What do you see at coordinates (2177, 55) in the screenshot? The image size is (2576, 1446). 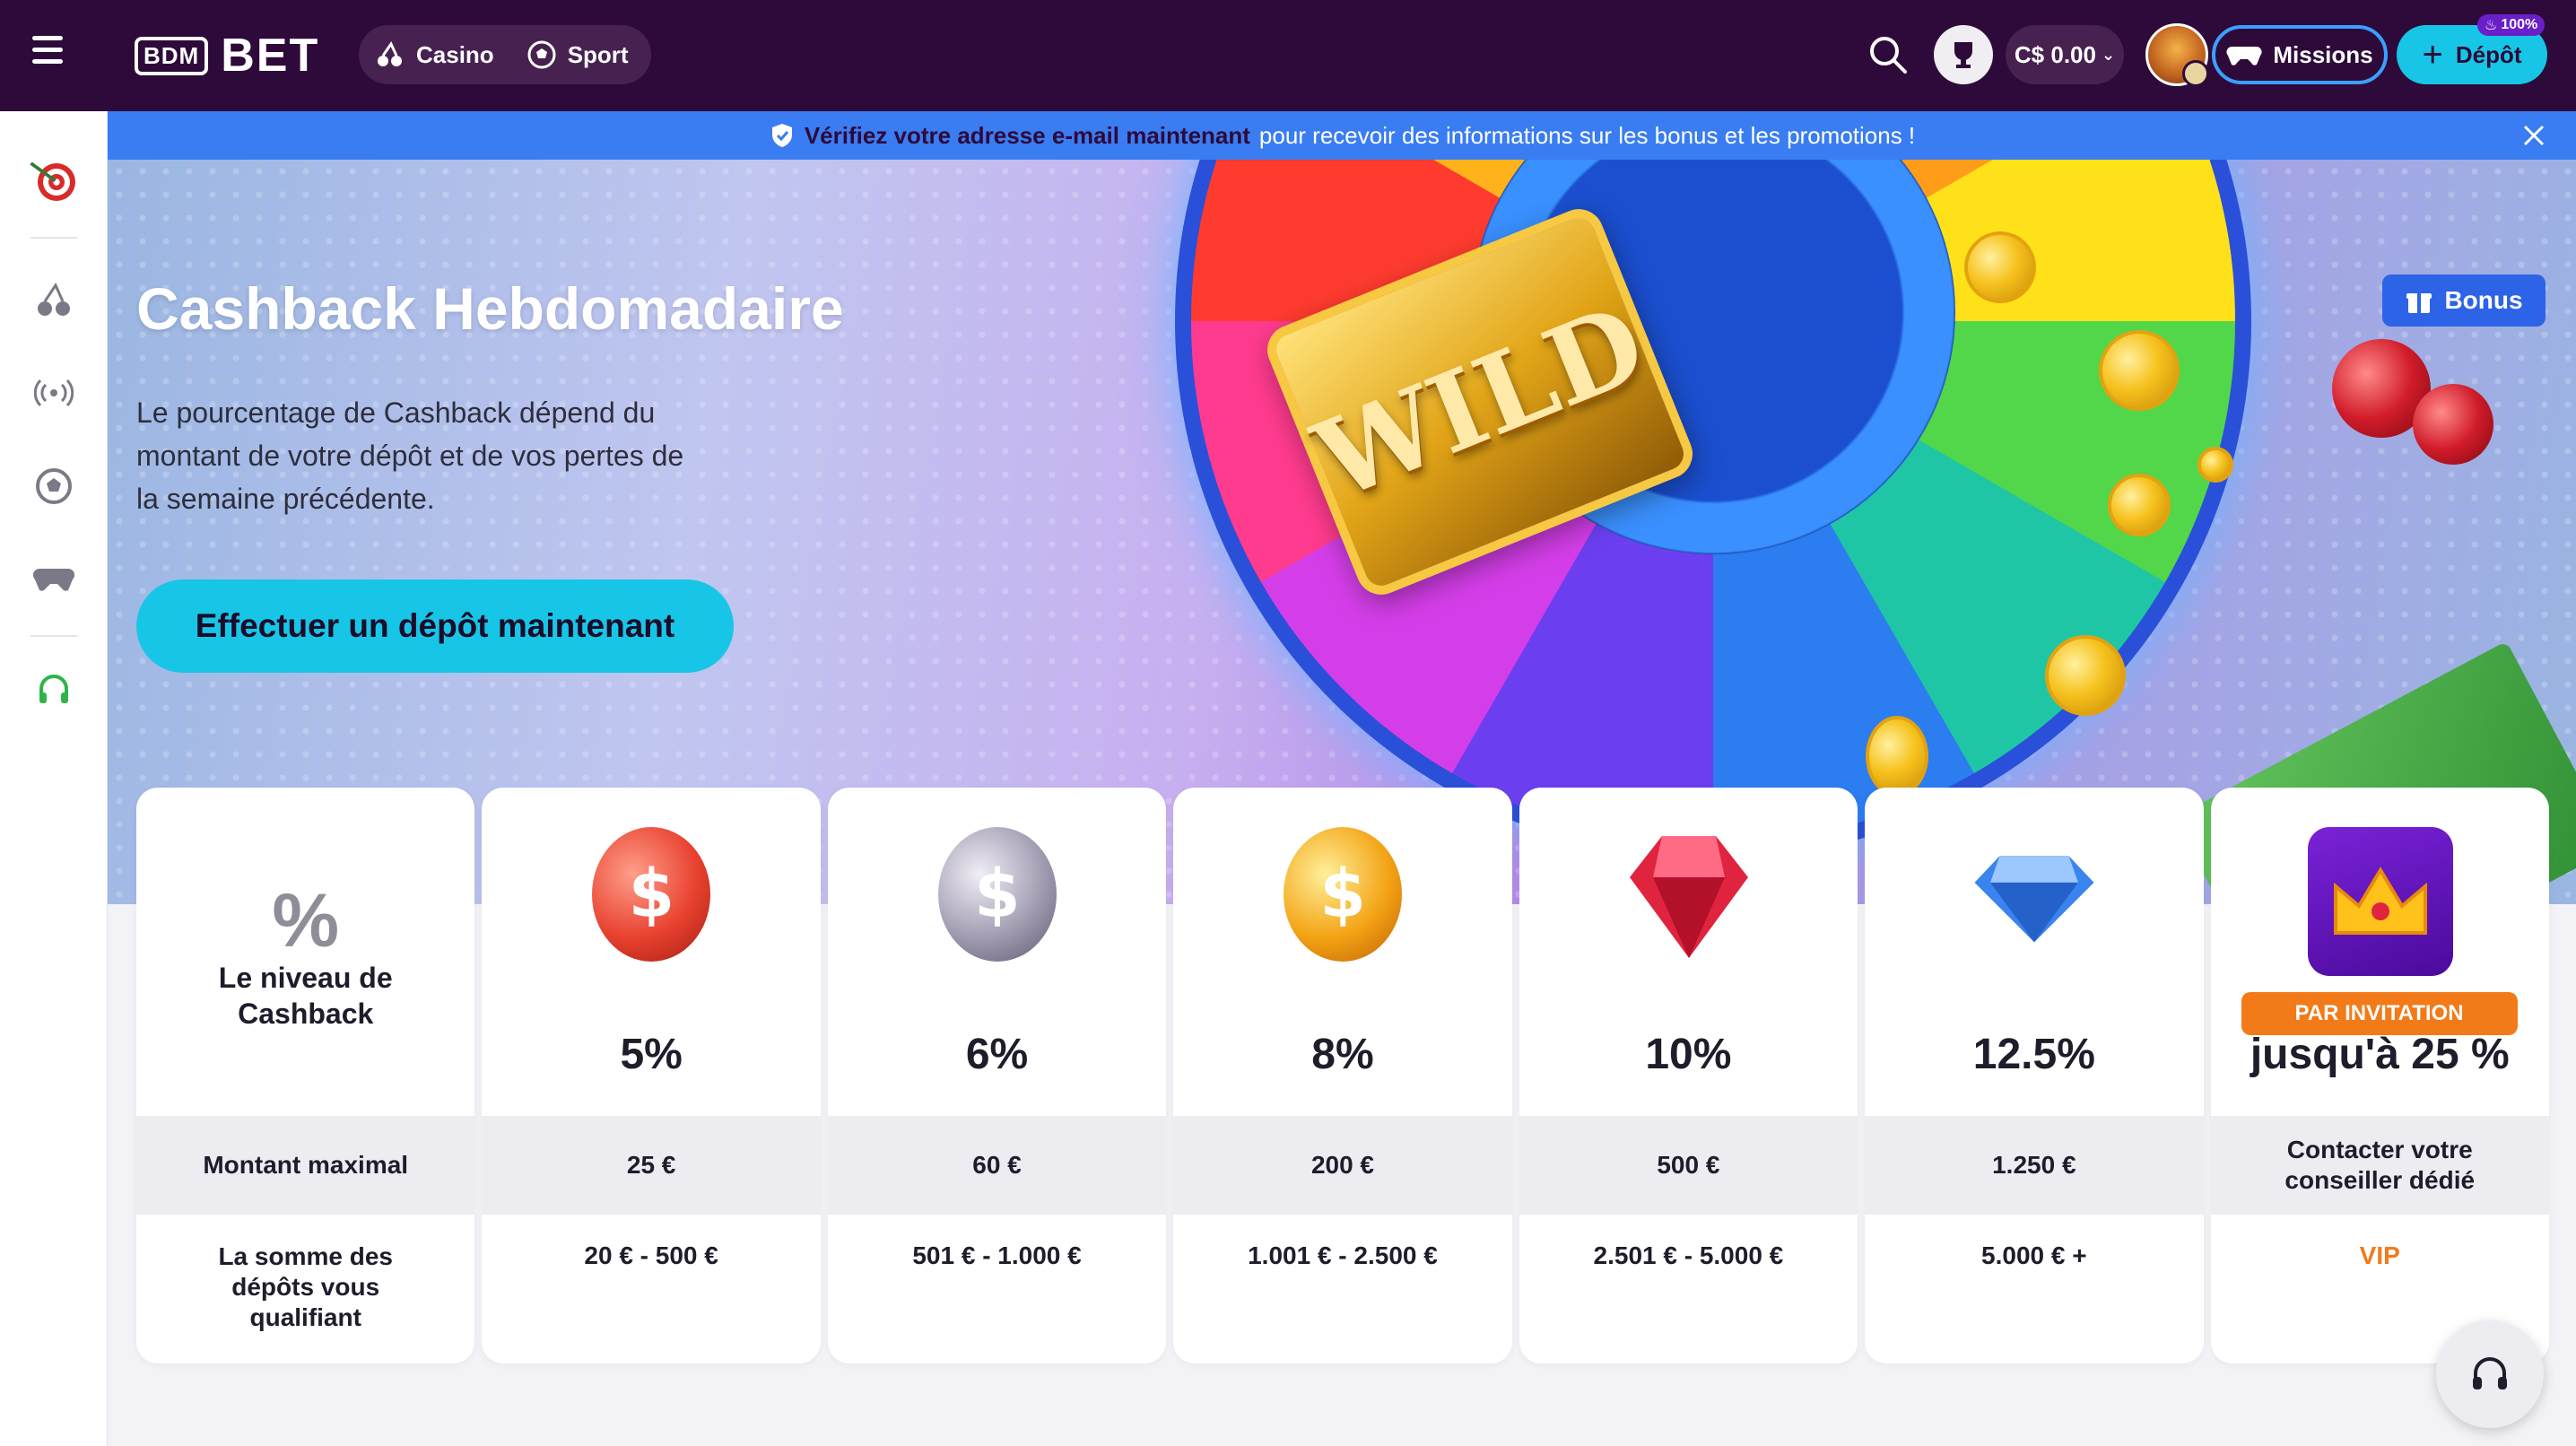 I see `avatar` at bounding box center [2177, 55].